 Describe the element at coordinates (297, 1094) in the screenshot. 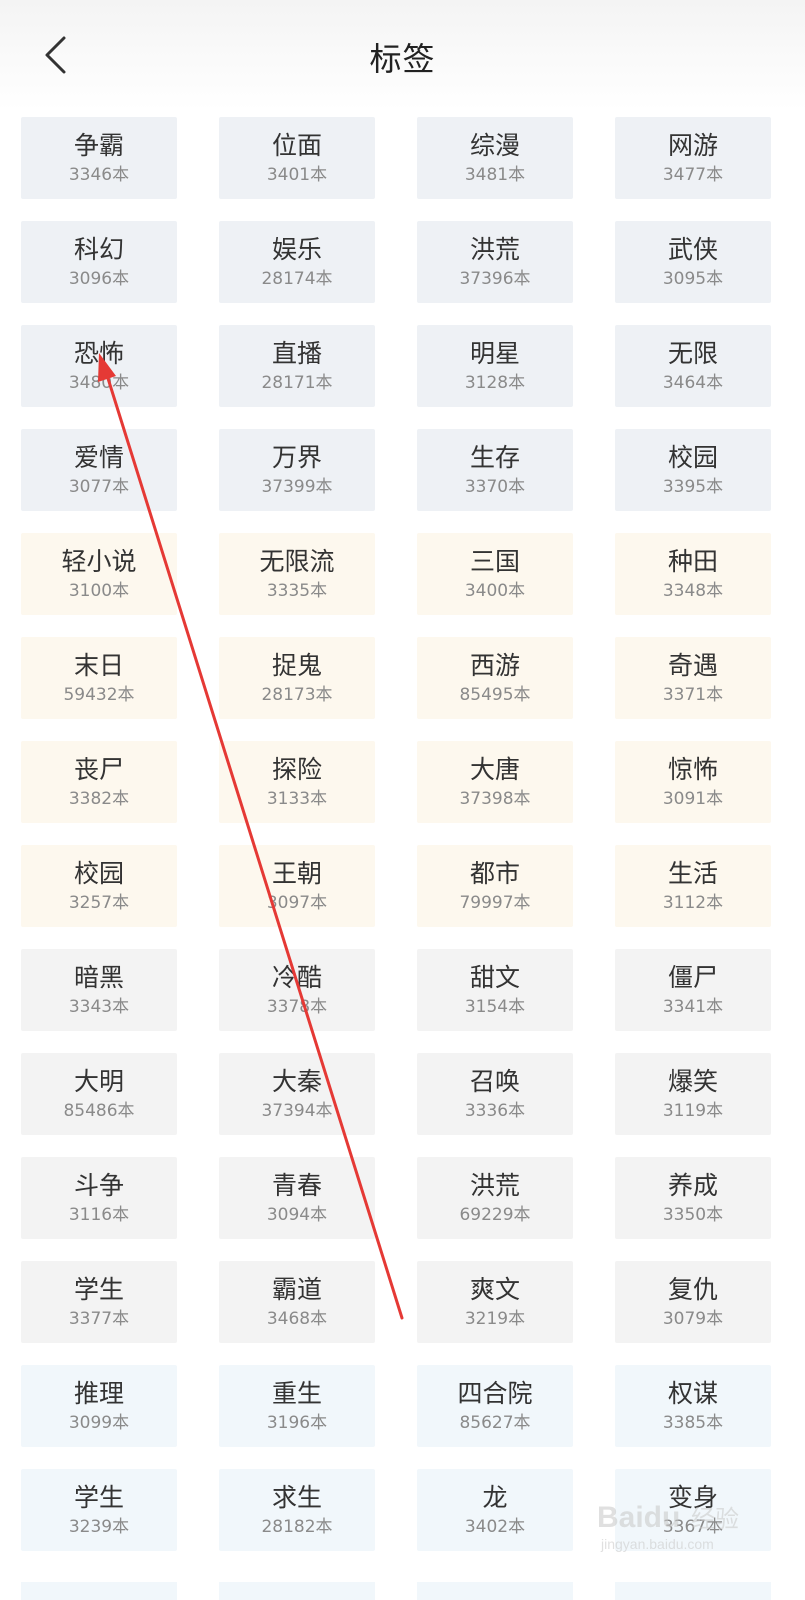

I see `tag-card: 大秦 37394本` at that location.